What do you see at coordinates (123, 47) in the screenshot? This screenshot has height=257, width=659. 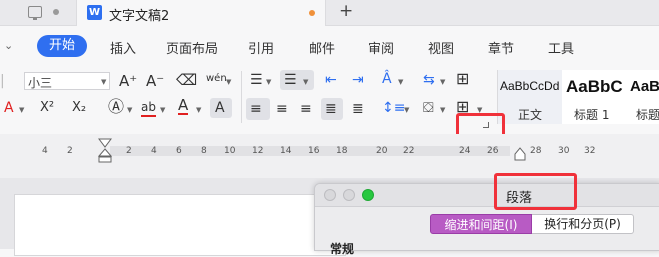 I see `tab-insert: 插入` at bounding box center [123, 47].